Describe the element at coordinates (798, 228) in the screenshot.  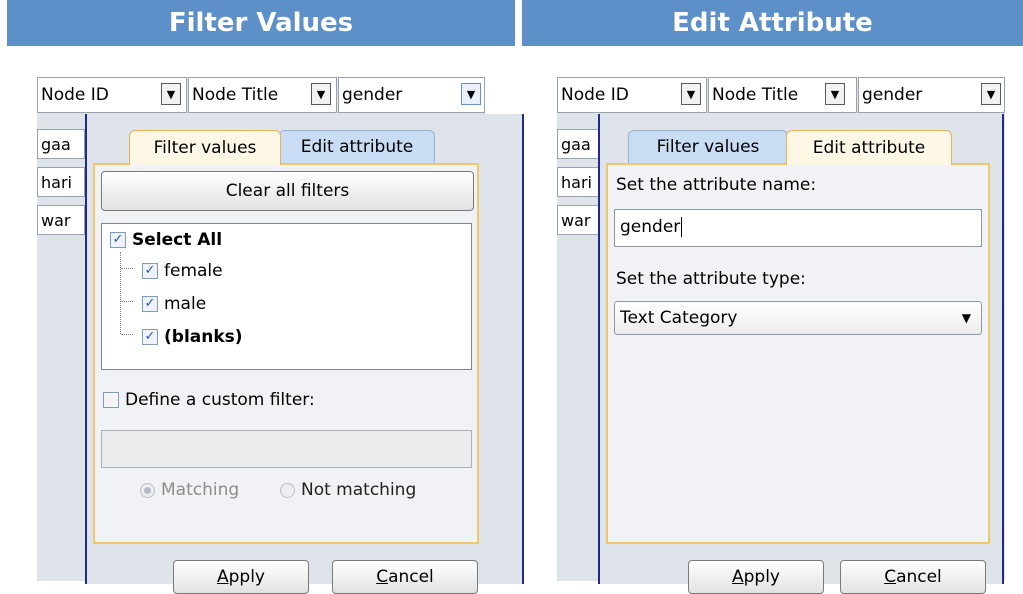
I see `attribute-name-input: gender` at that location.